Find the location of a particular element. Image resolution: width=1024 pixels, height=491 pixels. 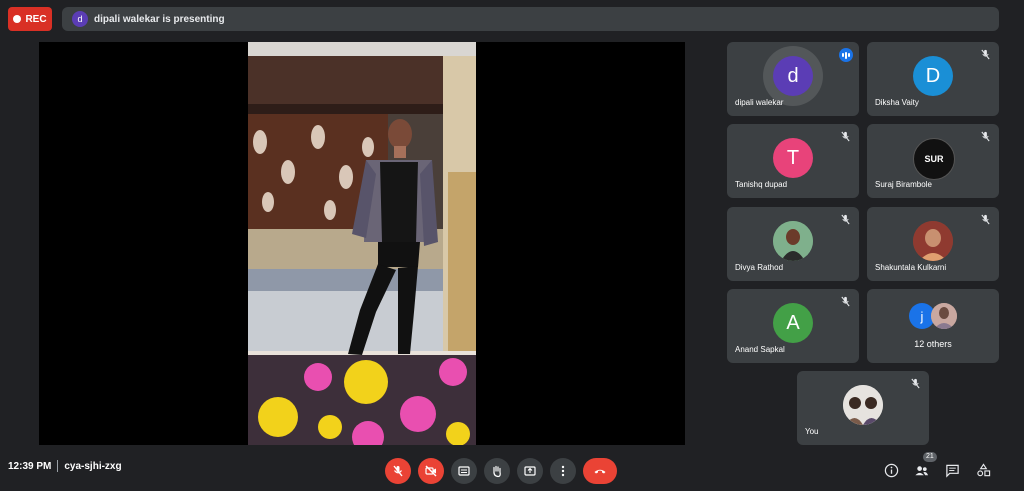

participant-tile: T Tanishq dupad is located at coordinates (793, 161).